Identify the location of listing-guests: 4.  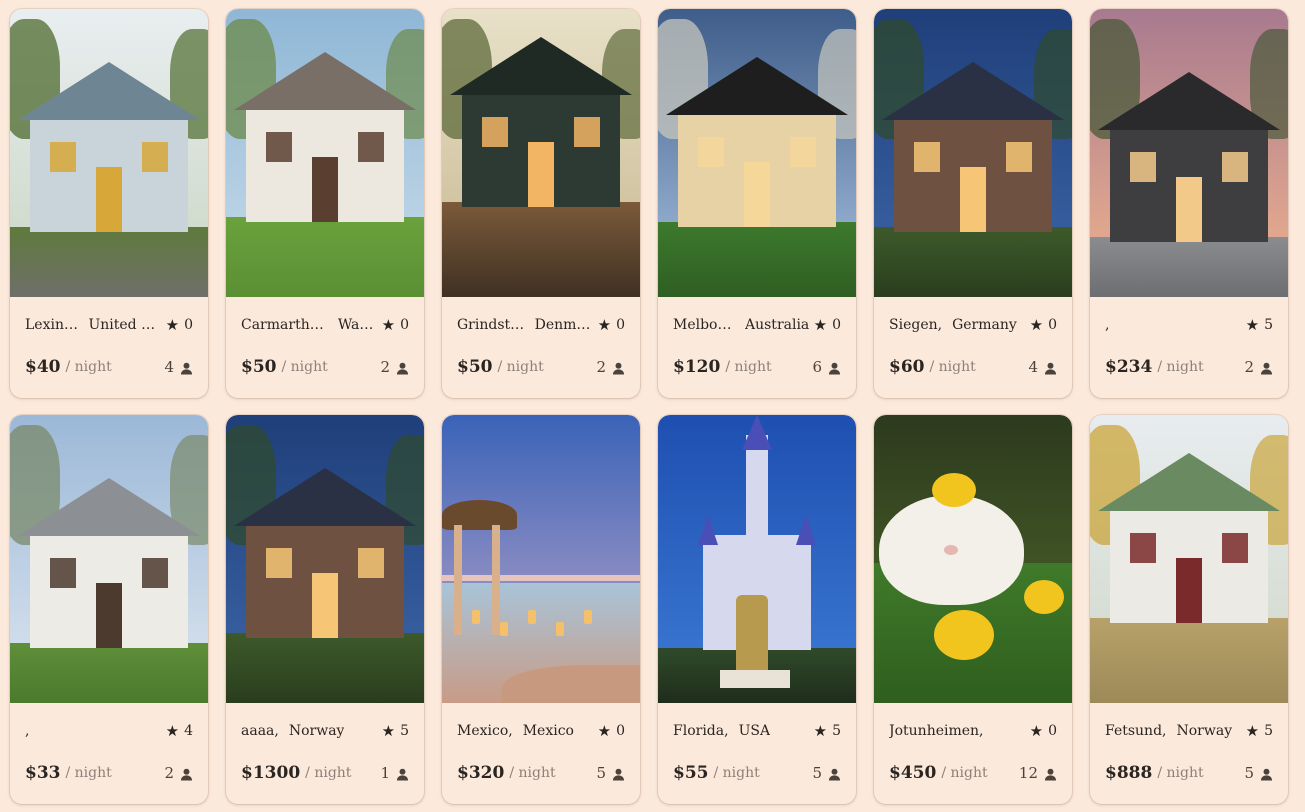
(178, 367).